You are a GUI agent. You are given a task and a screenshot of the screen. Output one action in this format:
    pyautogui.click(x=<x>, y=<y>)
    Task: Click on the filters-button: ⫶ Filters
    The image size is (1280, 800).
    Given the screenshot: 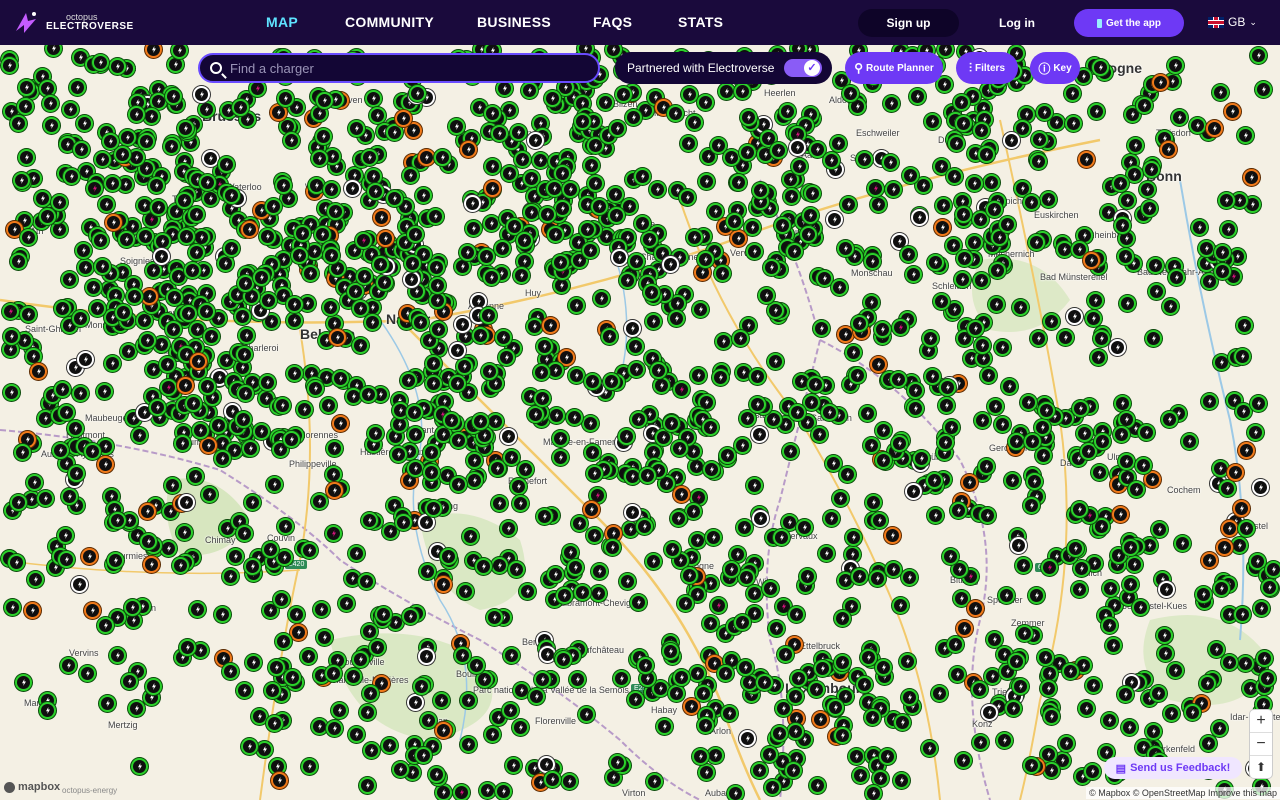 What is the action you would take?
    pyautogui.click(x=987, y=68)
    